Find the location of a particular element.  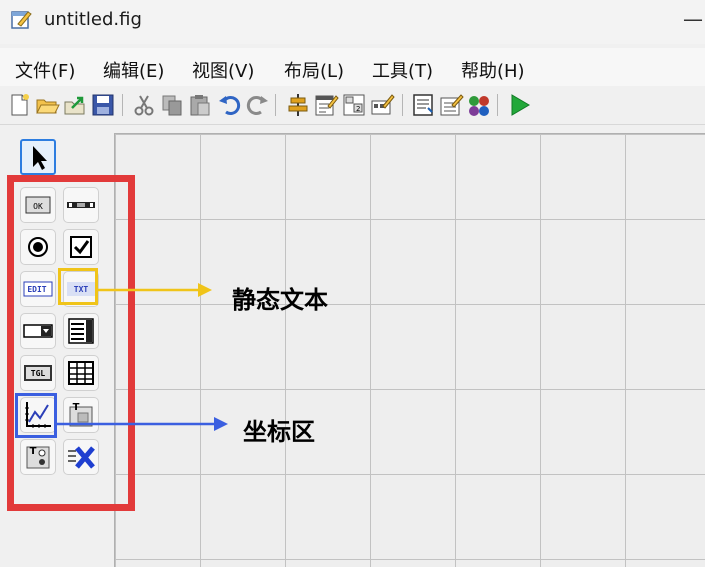

align-icon is located at coordinates (298, 105).